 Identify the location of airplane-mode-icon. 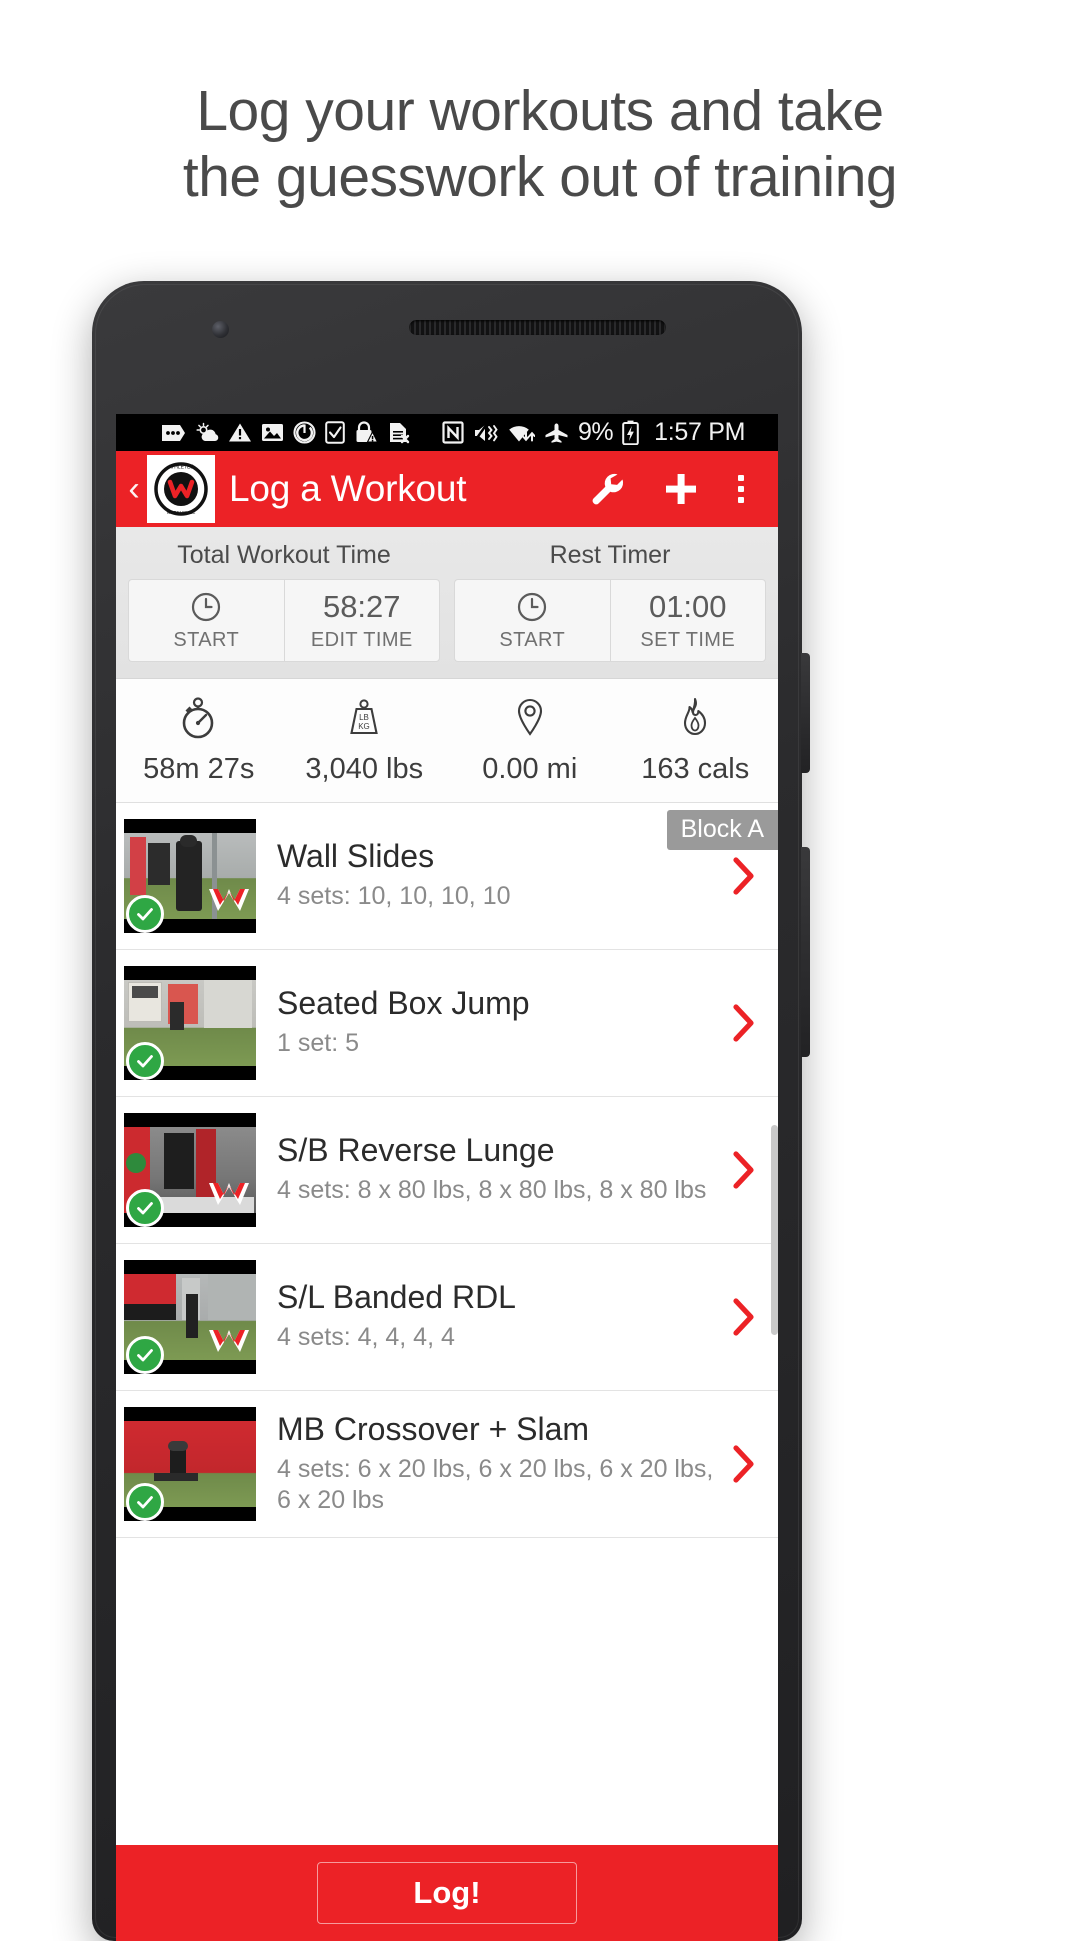
(556, 433).